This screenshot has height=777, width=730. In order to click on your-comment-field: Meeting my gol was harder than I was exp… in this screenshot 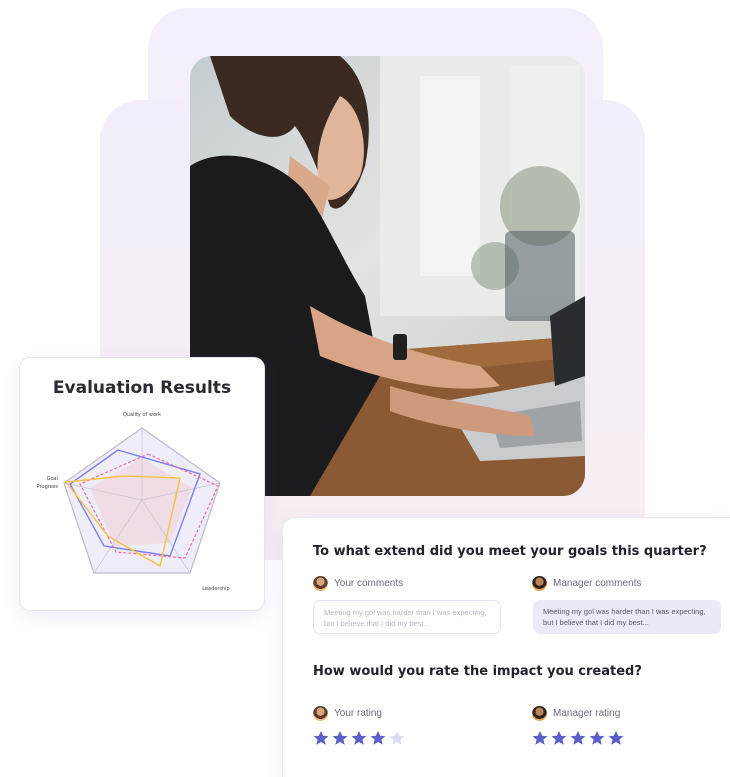, I will do `click(407, 617)`.